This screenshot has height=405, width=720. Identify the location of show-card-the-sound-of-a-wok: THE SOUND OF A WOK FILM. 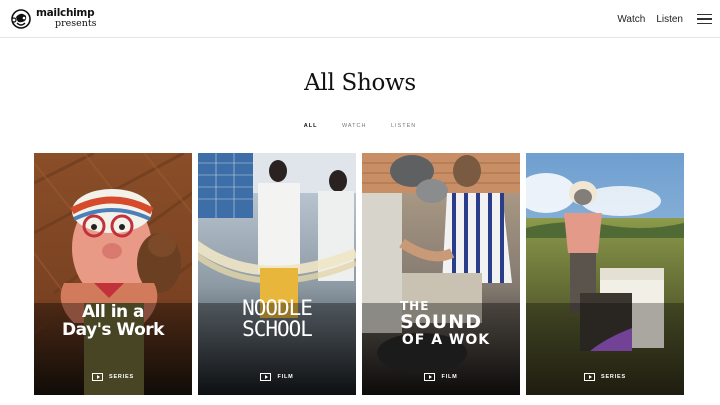
(441, 274).